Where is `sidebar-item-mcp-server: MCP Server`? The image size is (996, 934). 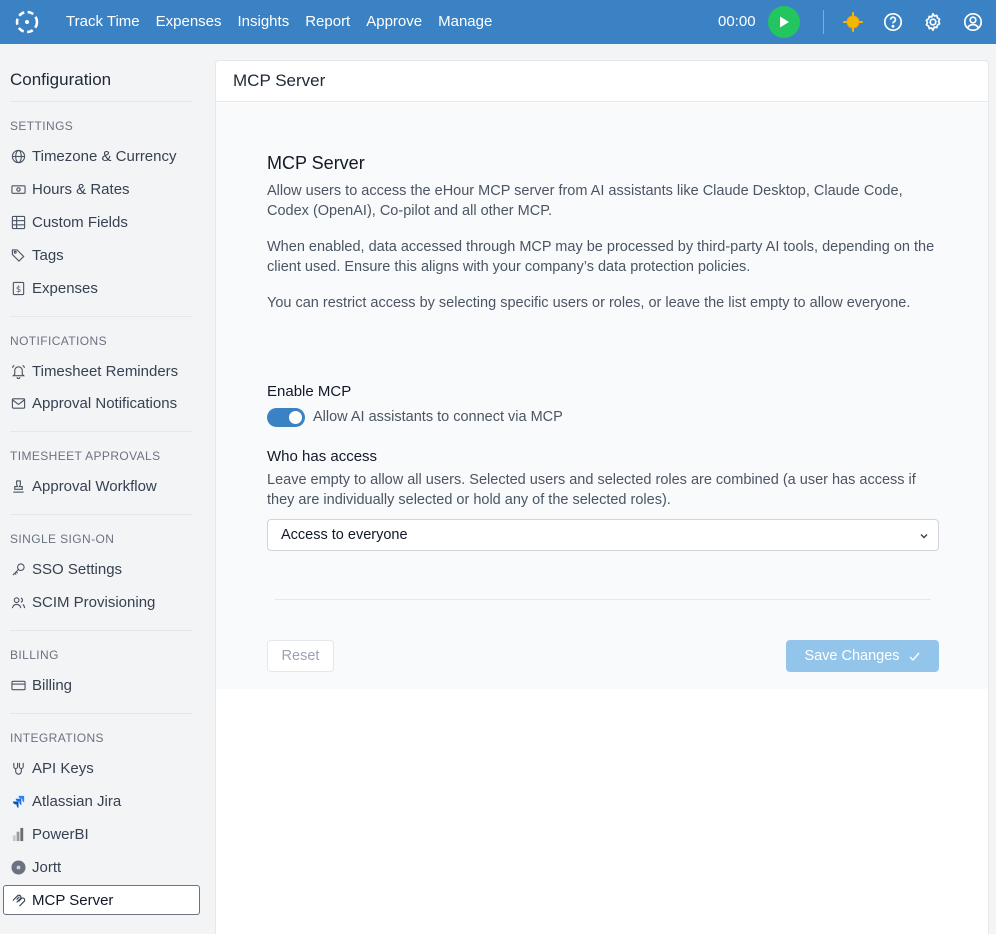
sidebar-item-mcp-server: MCP Server is located at coordinates (101, 900).